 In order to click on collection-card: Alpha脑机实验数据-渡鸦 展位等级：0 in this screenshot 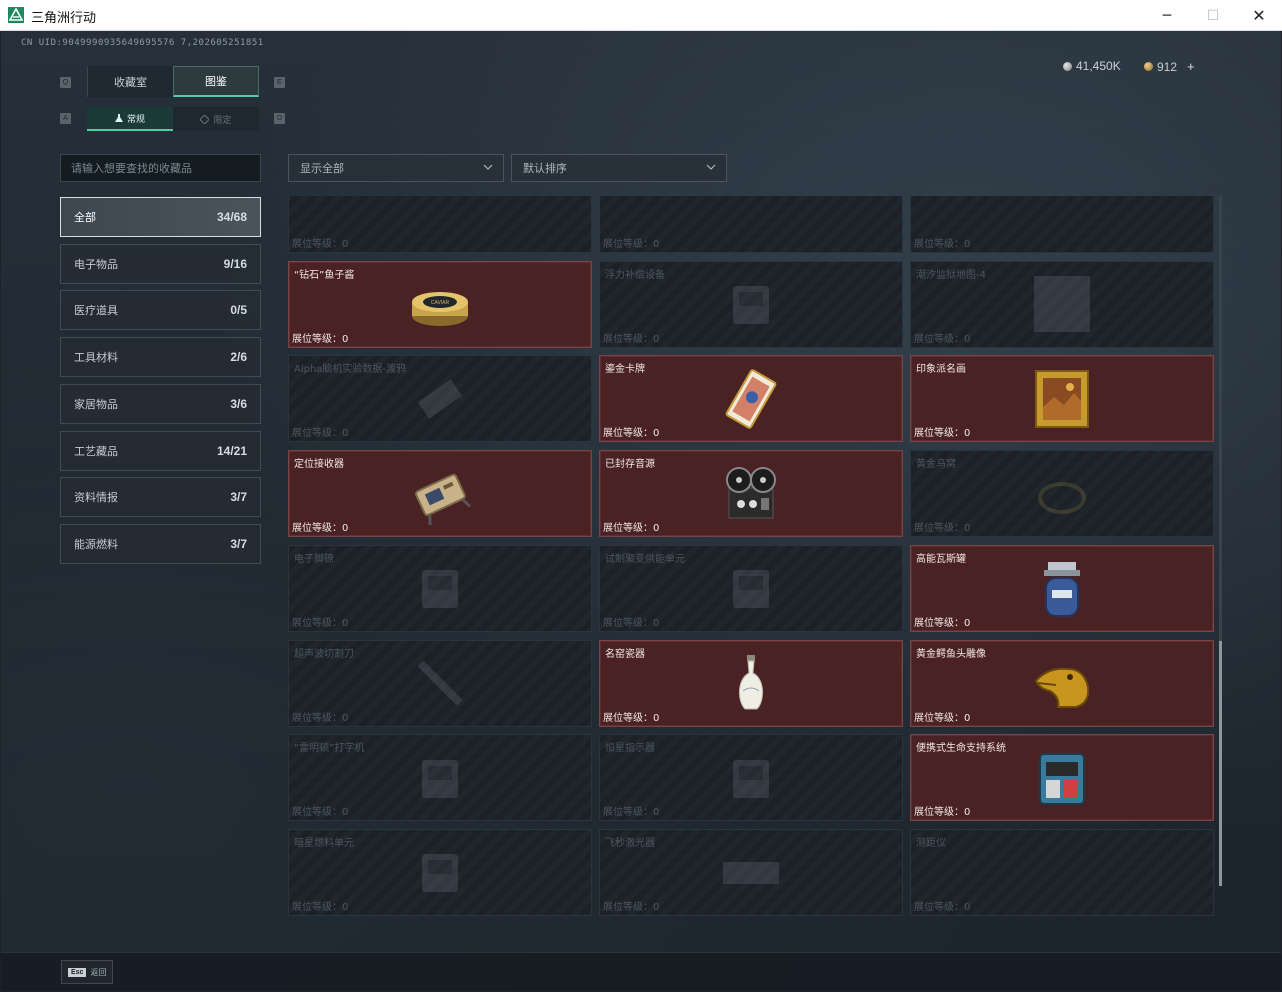, I will do `click(440, 399)`.